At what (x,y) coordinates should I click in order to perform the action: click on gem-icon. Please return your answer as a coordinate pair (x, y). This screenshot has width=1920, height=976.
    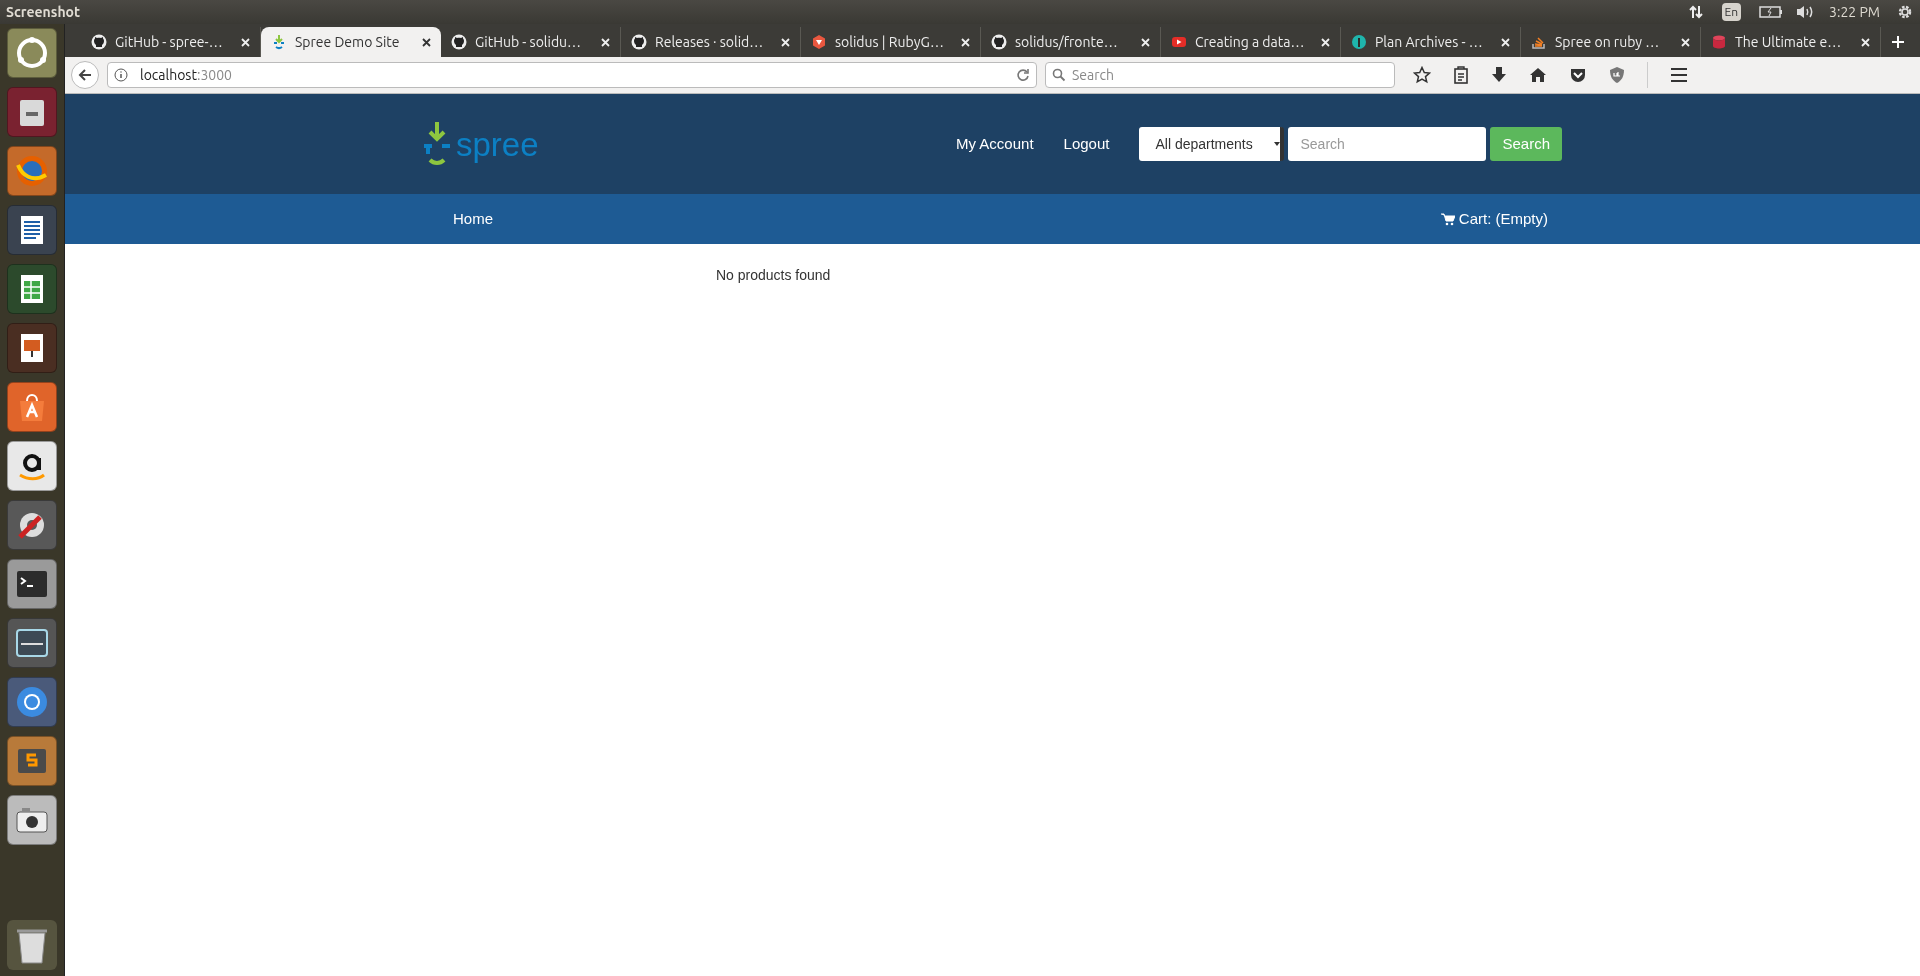
    Looking at the image, I should click on (819, 42).